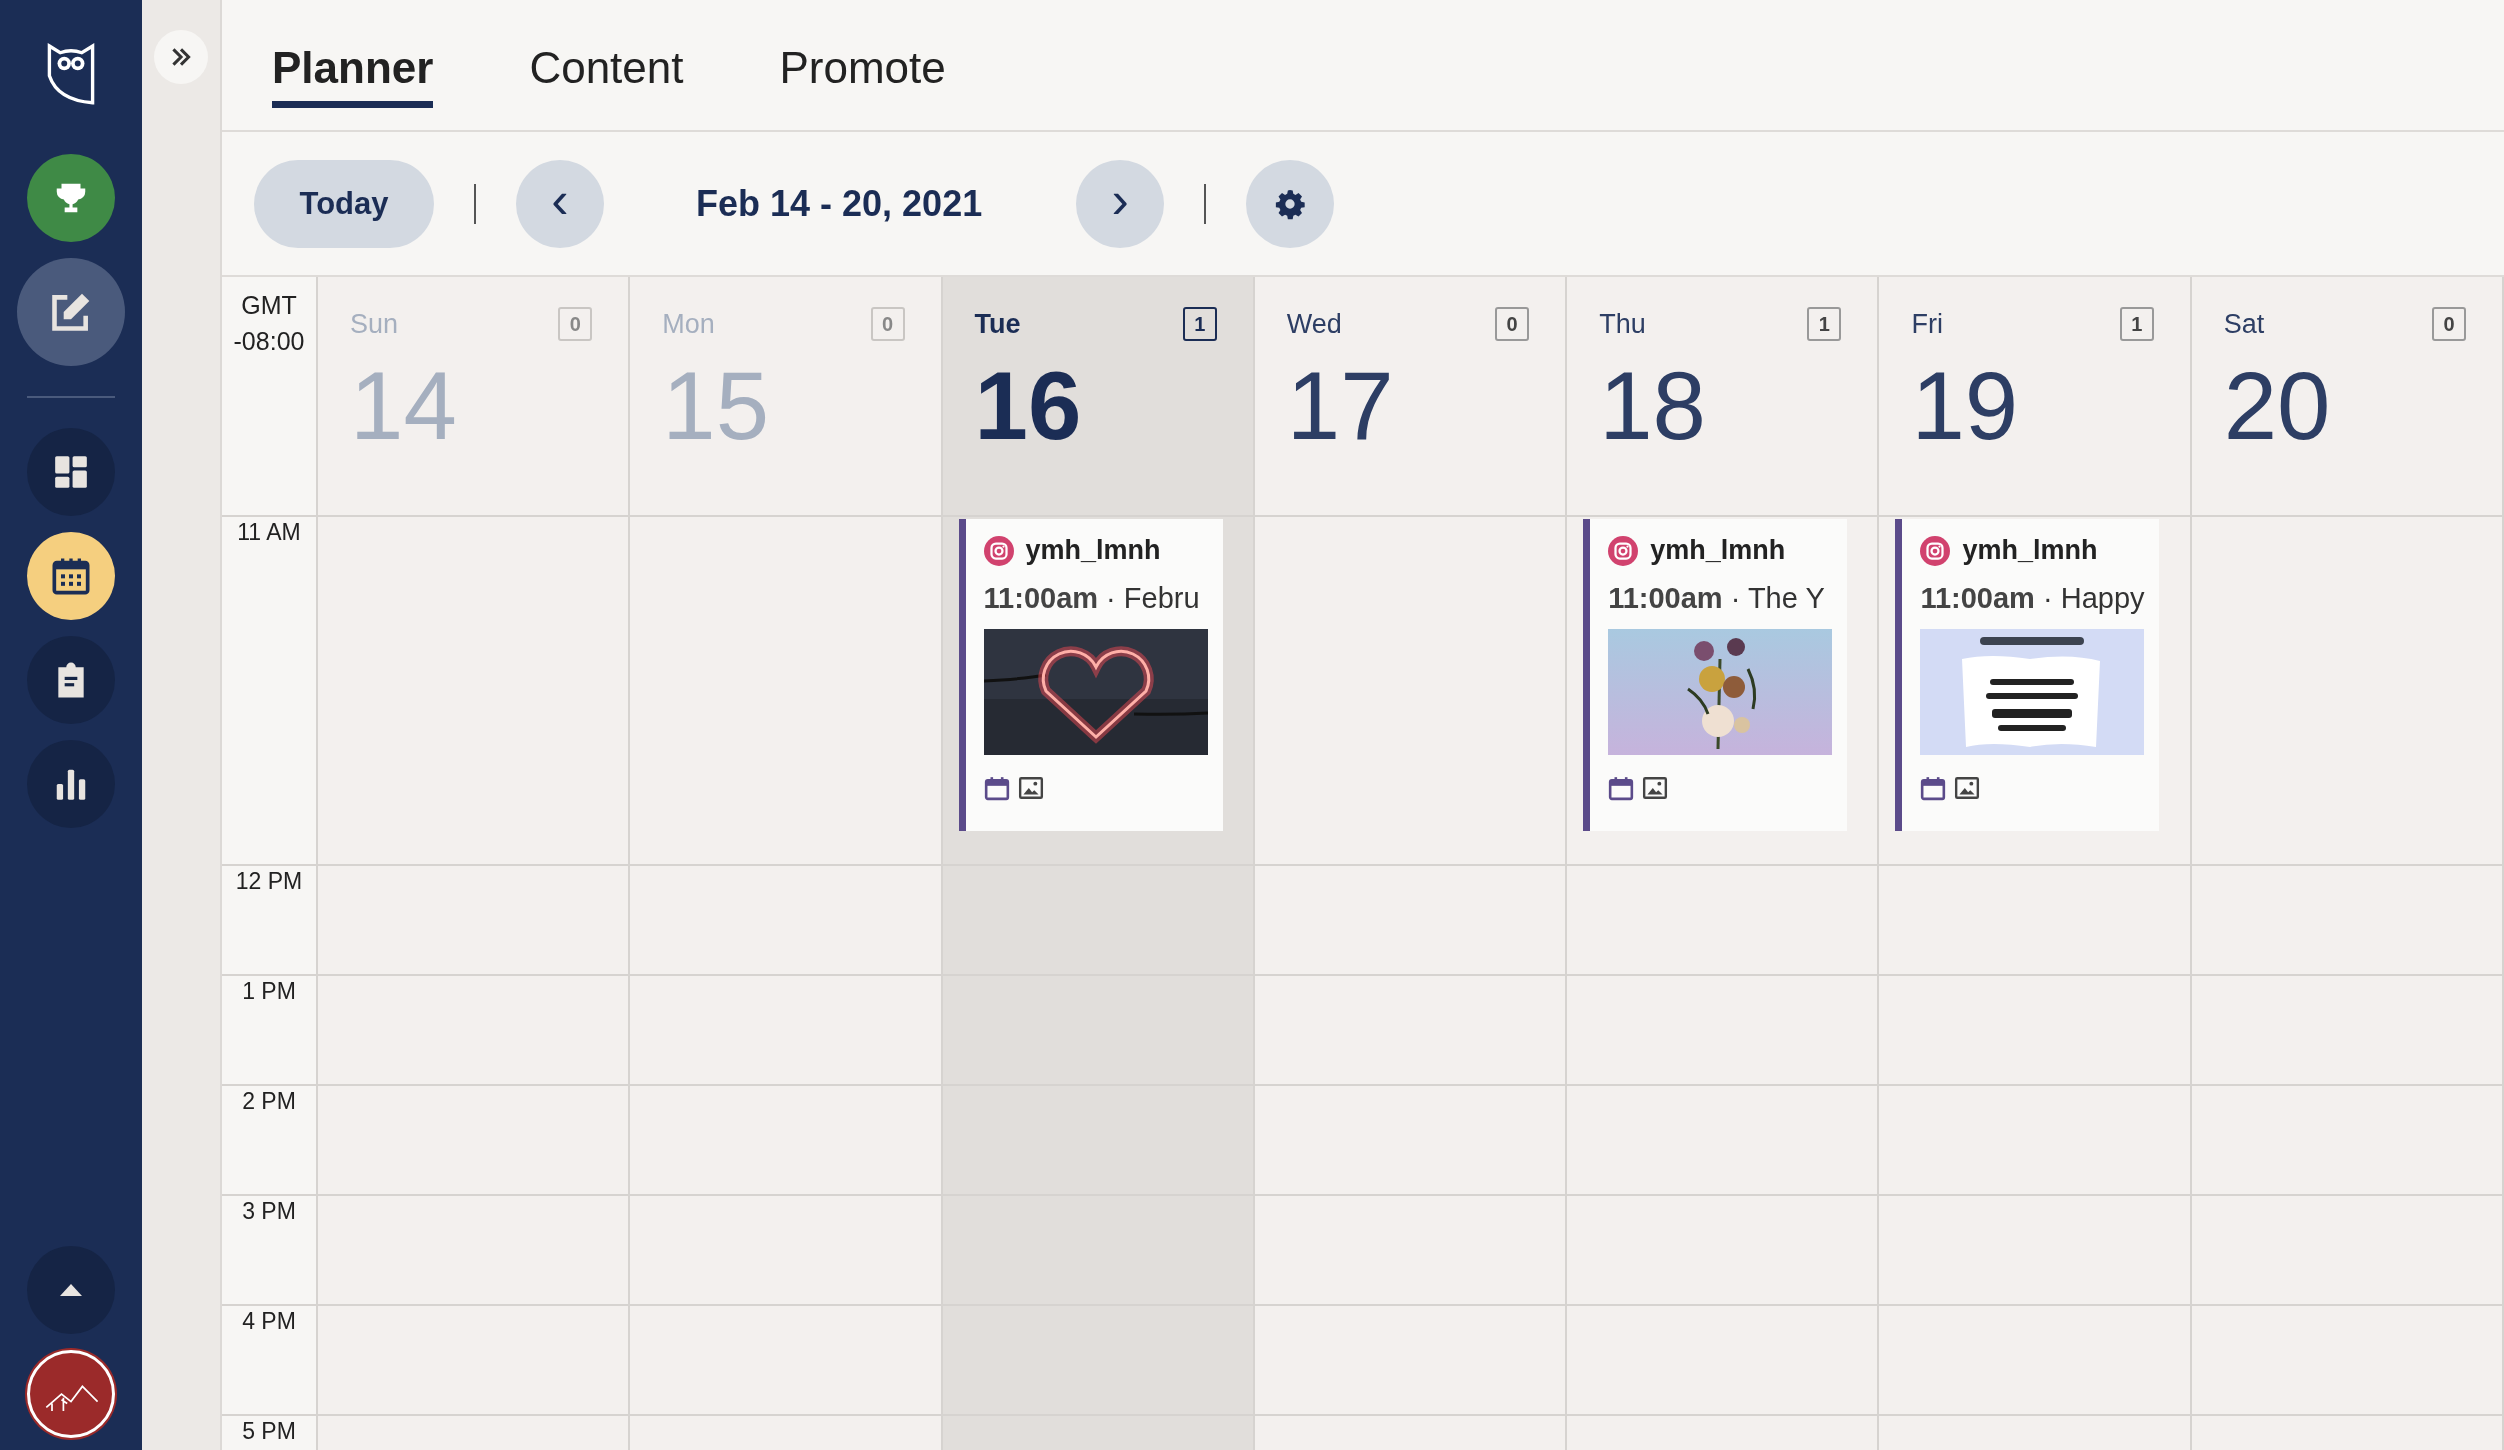 The width and height of the screenshot is (2504, 1450). Describe the element at coordinates (1965, 406) in the screenshot. I see `day-number: 19` at that location.